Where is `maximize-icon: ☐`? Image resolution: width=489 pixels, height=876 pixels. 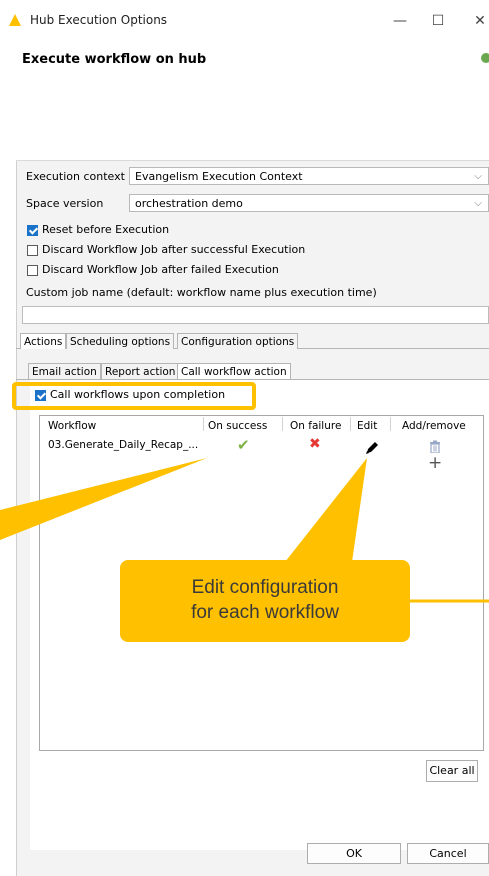
maximize-icon: ☐ is located at coordinates (438, 21).